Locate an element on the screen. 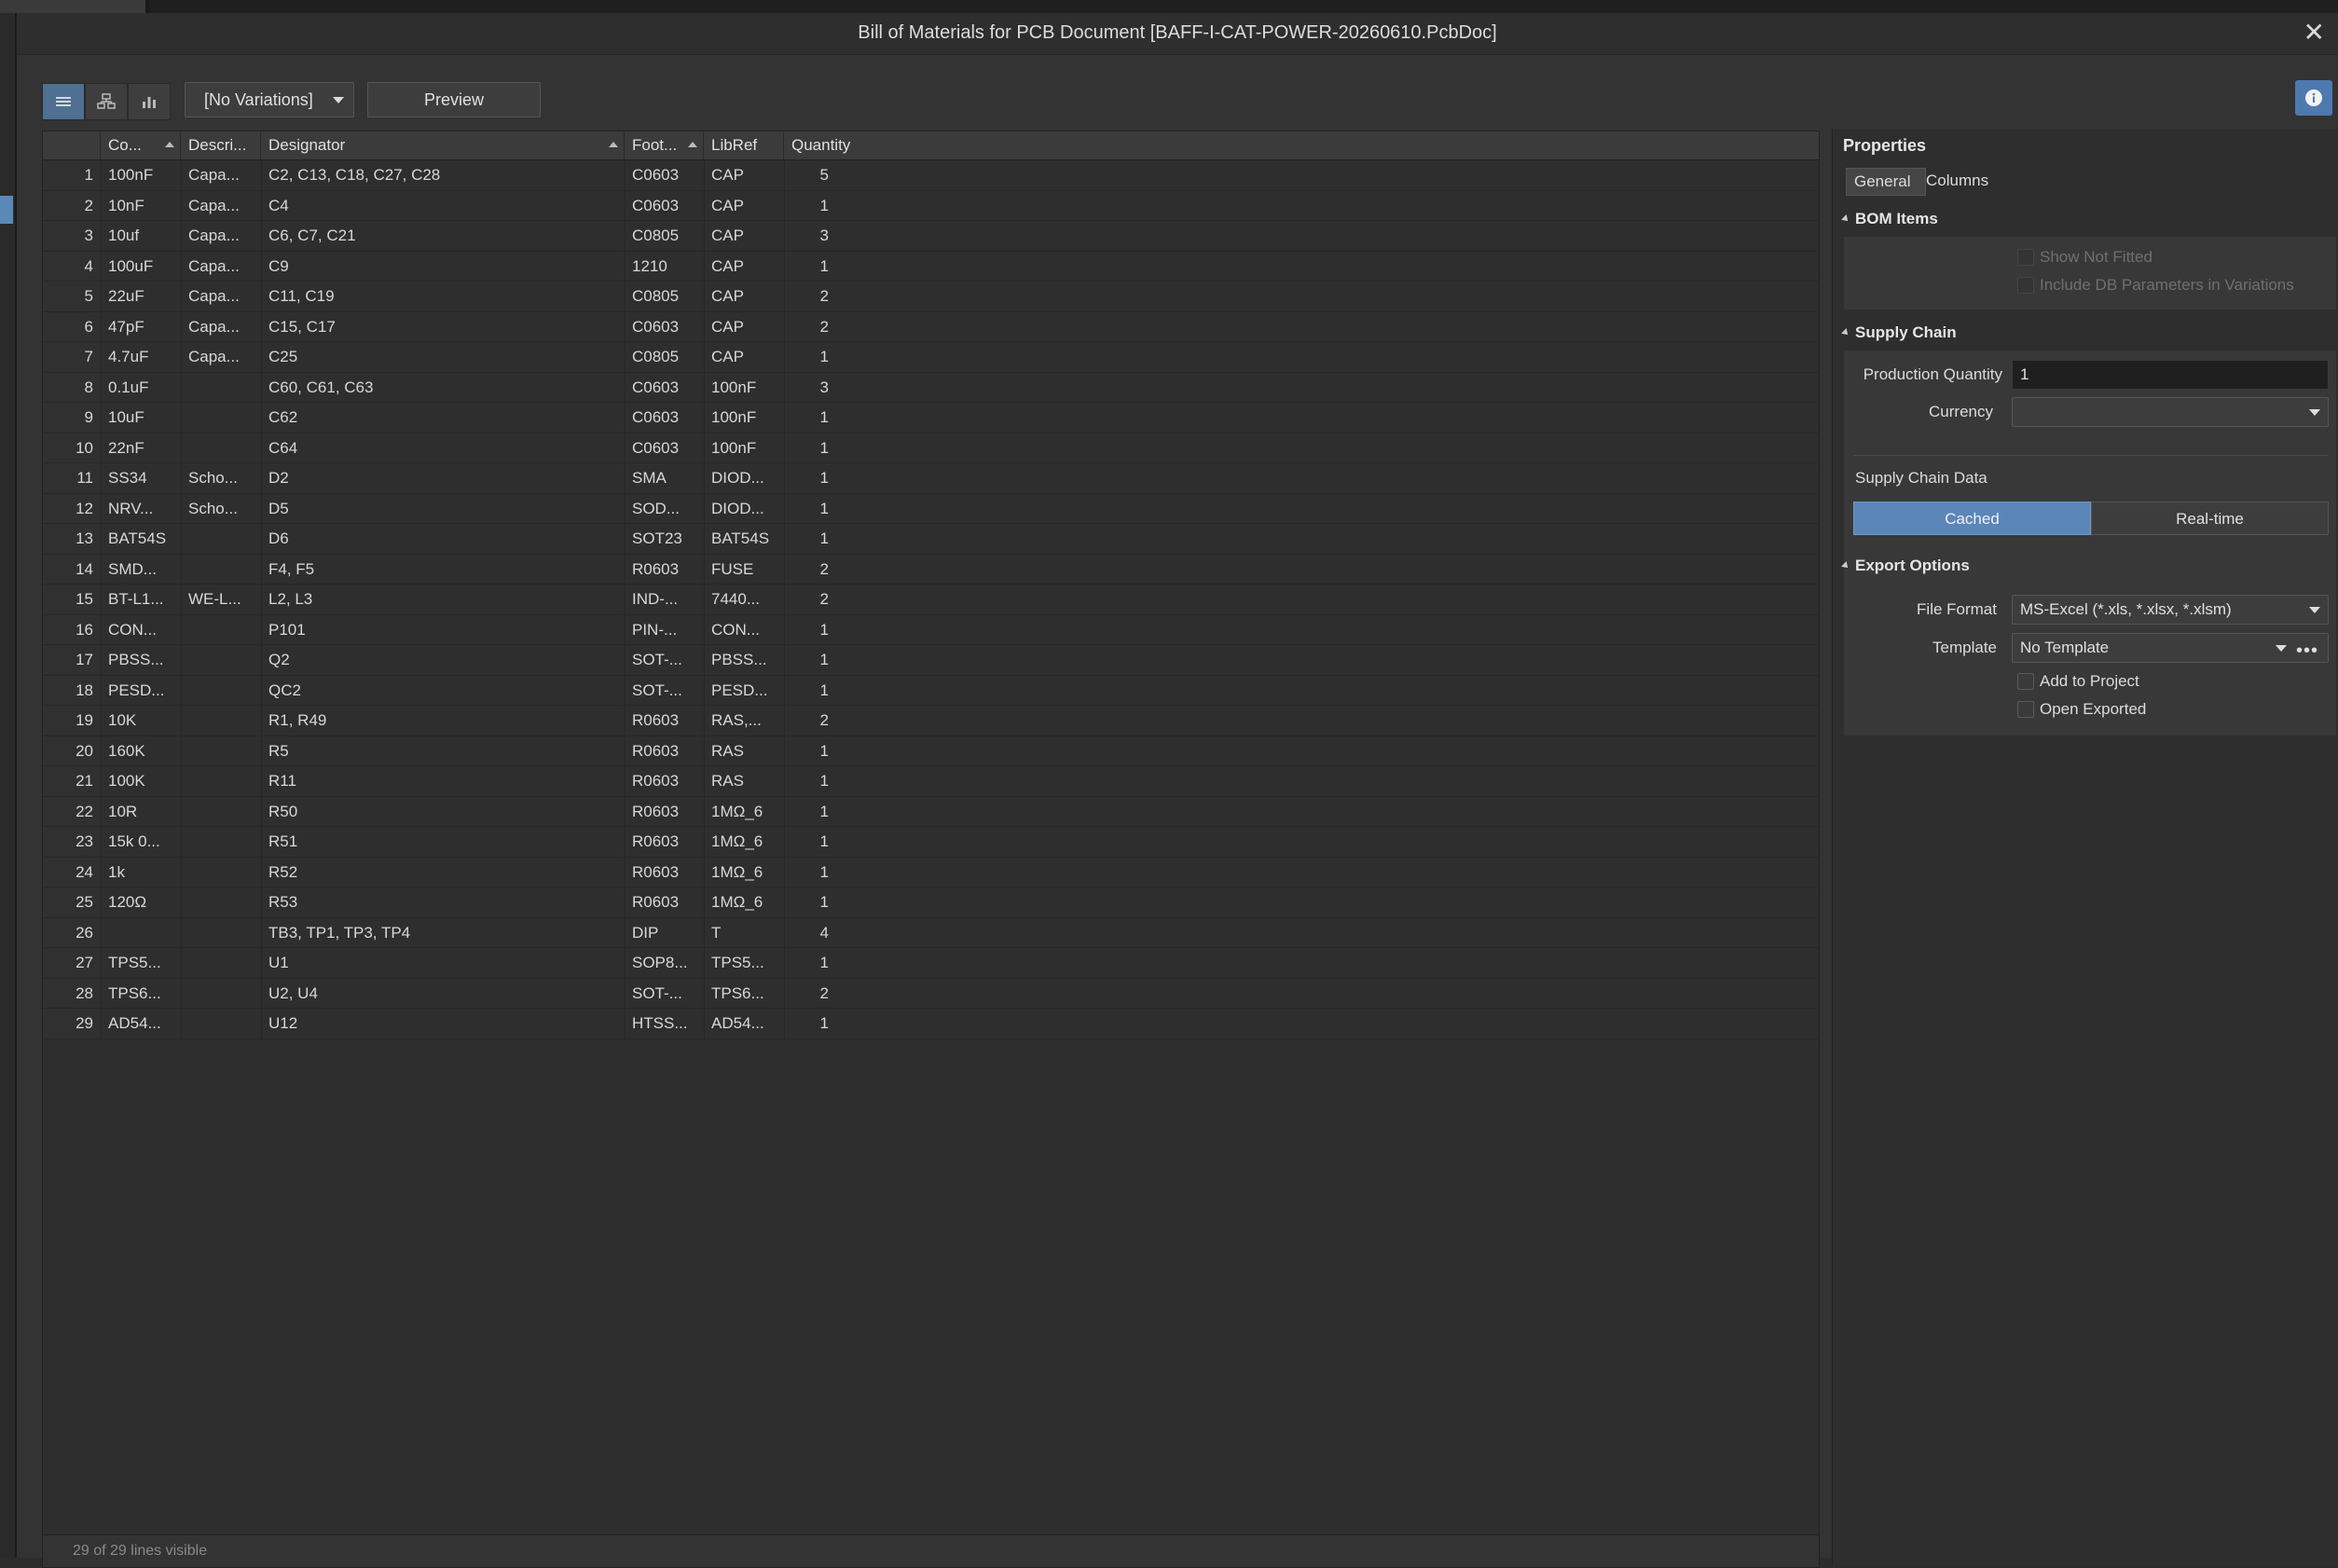  comment-cell: 0.1uF is located at coordinates (128, 387).